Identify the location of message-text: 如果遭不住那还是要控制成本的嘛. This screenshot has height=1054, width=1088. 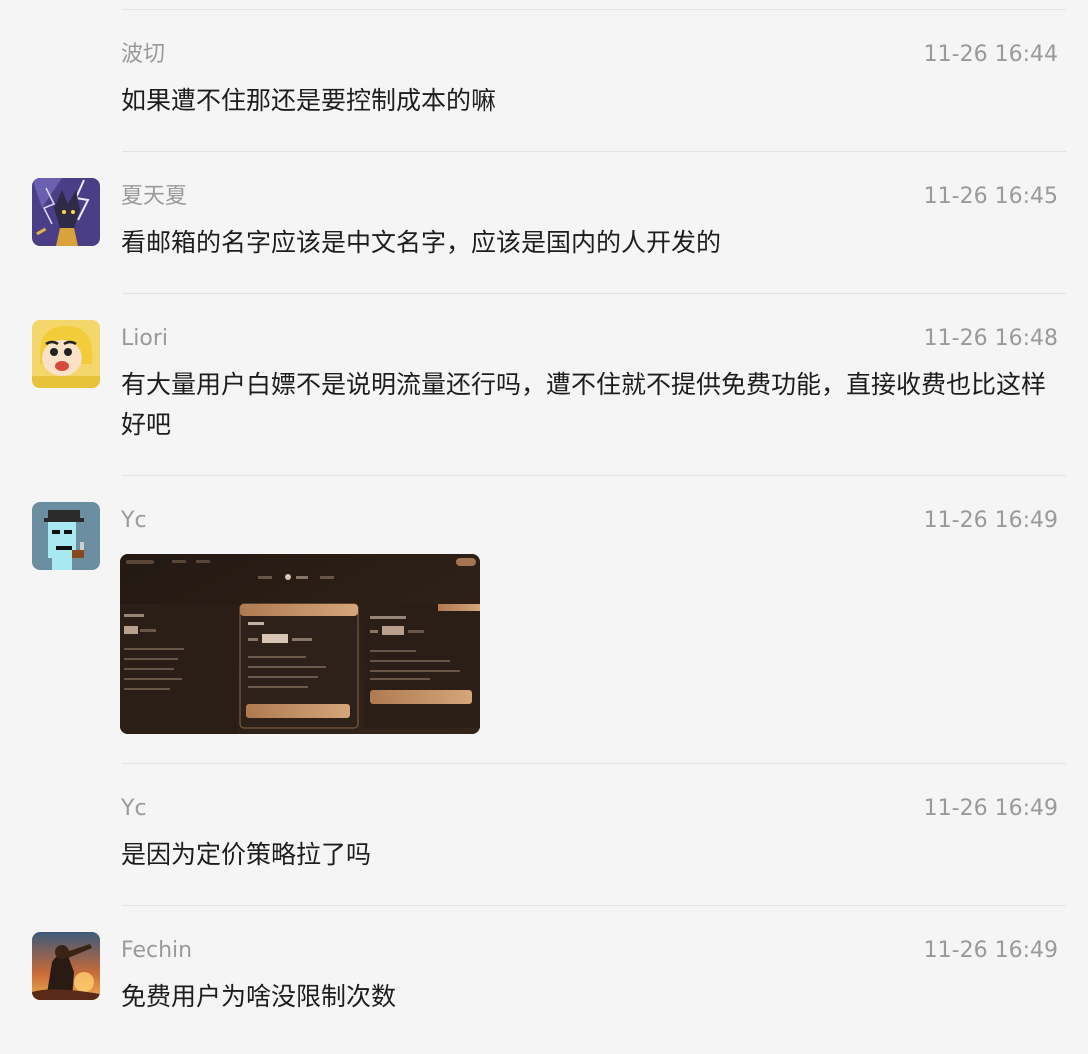
(309, 100).